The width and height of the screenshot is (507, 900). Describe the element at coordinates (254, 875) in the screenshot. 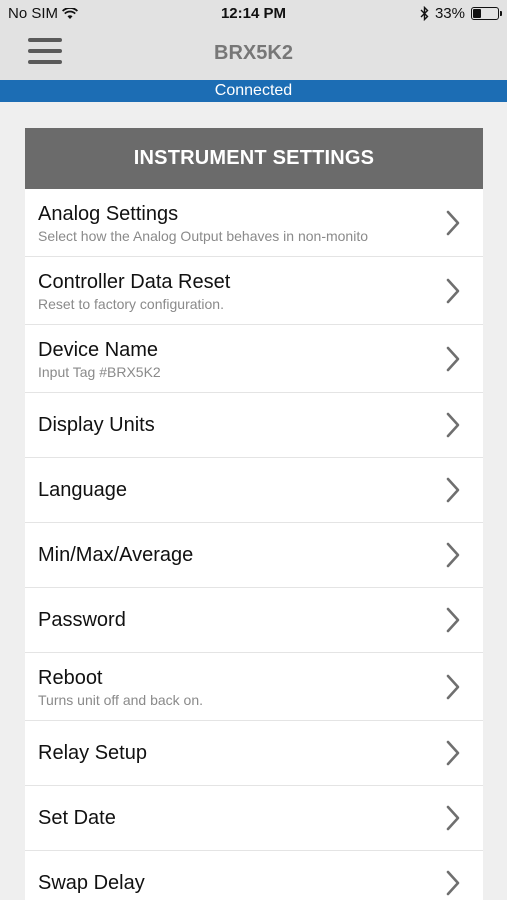

I see `settings-item-swap-delay: Swap Delay` at that location.